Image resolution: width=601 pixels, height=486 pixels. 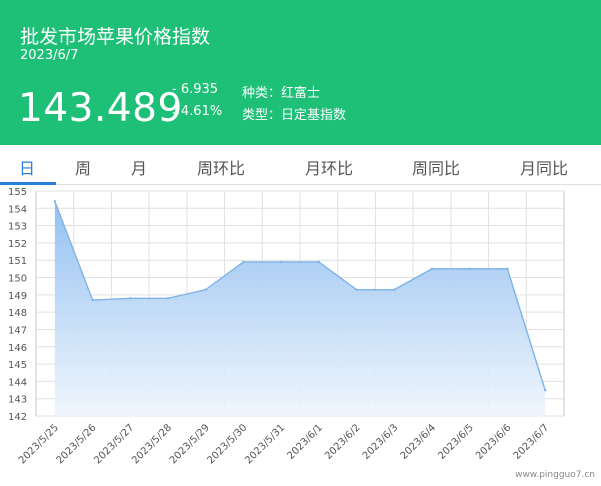 What do you see at coordinates (419, 442) in the screenshot?
I see `x-tick-label: 2023/6/4` at bounding box center [419, 442].